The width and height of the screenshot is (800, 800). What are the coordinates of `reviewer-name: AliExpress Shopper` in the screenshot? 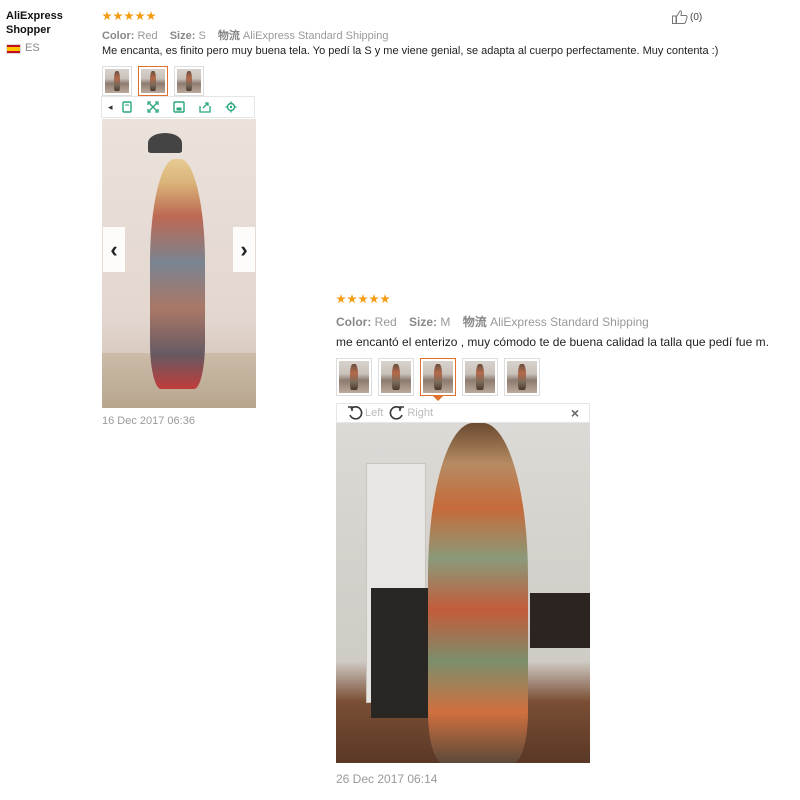 It's located at (46, 23).